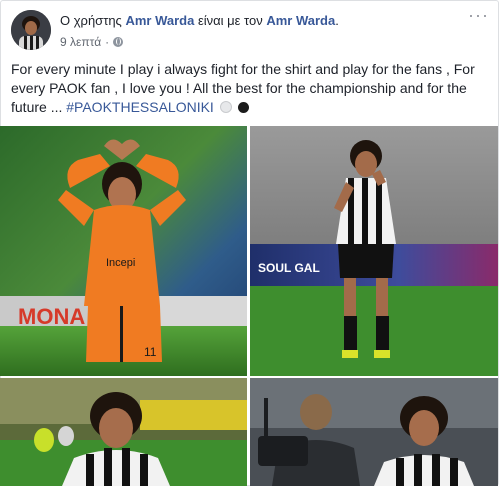 This screenshot has height=486, width=499. Describe the element at coordinates (337, 20) in the screenshot. I see `header-tail: .` at that location.